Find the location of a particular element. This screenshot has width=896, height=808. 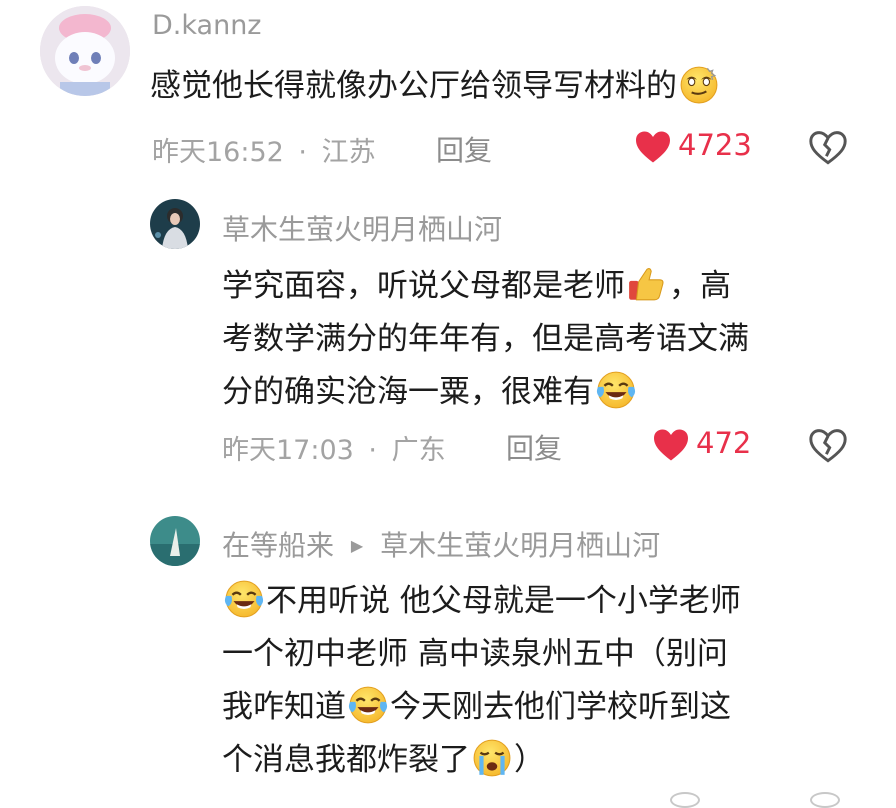

comment-body: 感觉他长得就像办公厅给领导写材料的 is located at coordinates (435, 86).